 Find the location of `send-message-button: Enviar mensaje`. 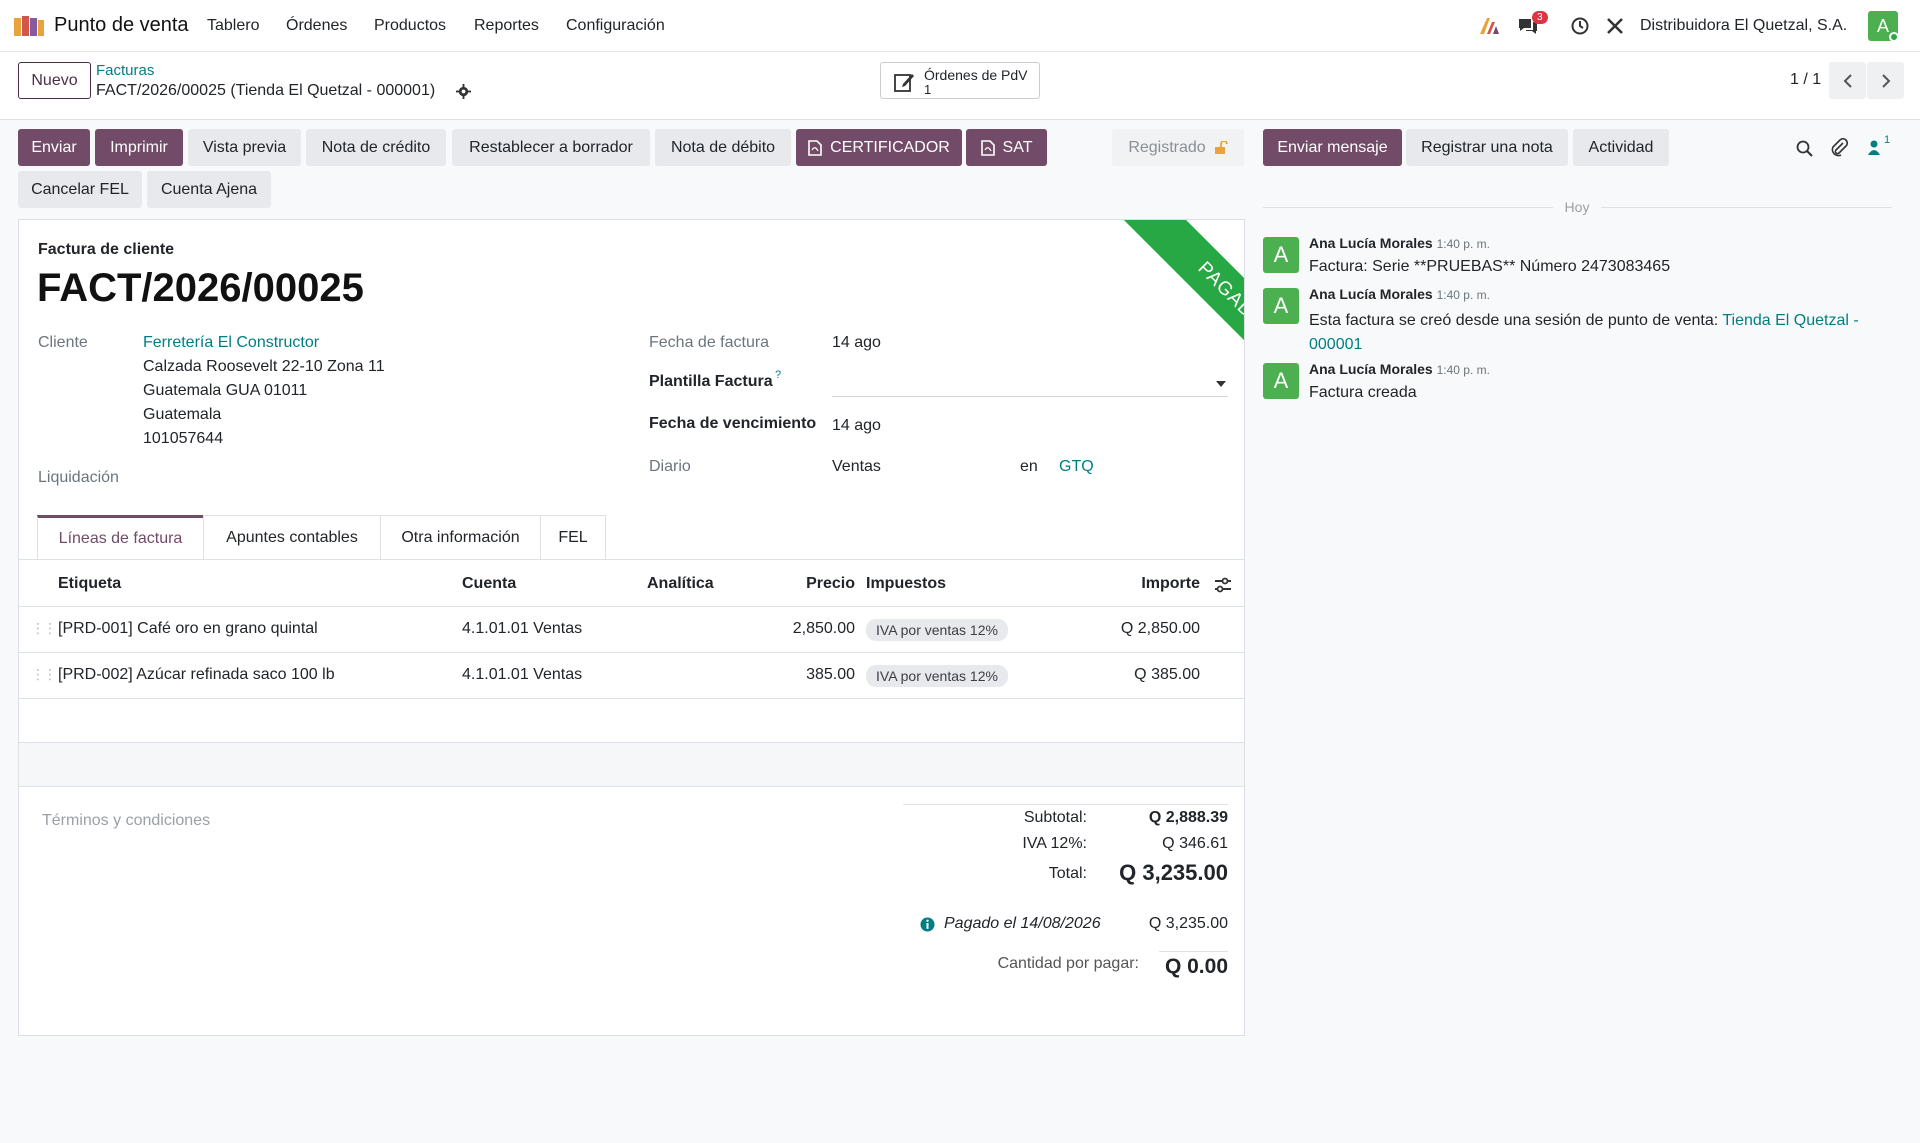

send-message-button: Enviar mensaje is located at coordinates (1332, 147).